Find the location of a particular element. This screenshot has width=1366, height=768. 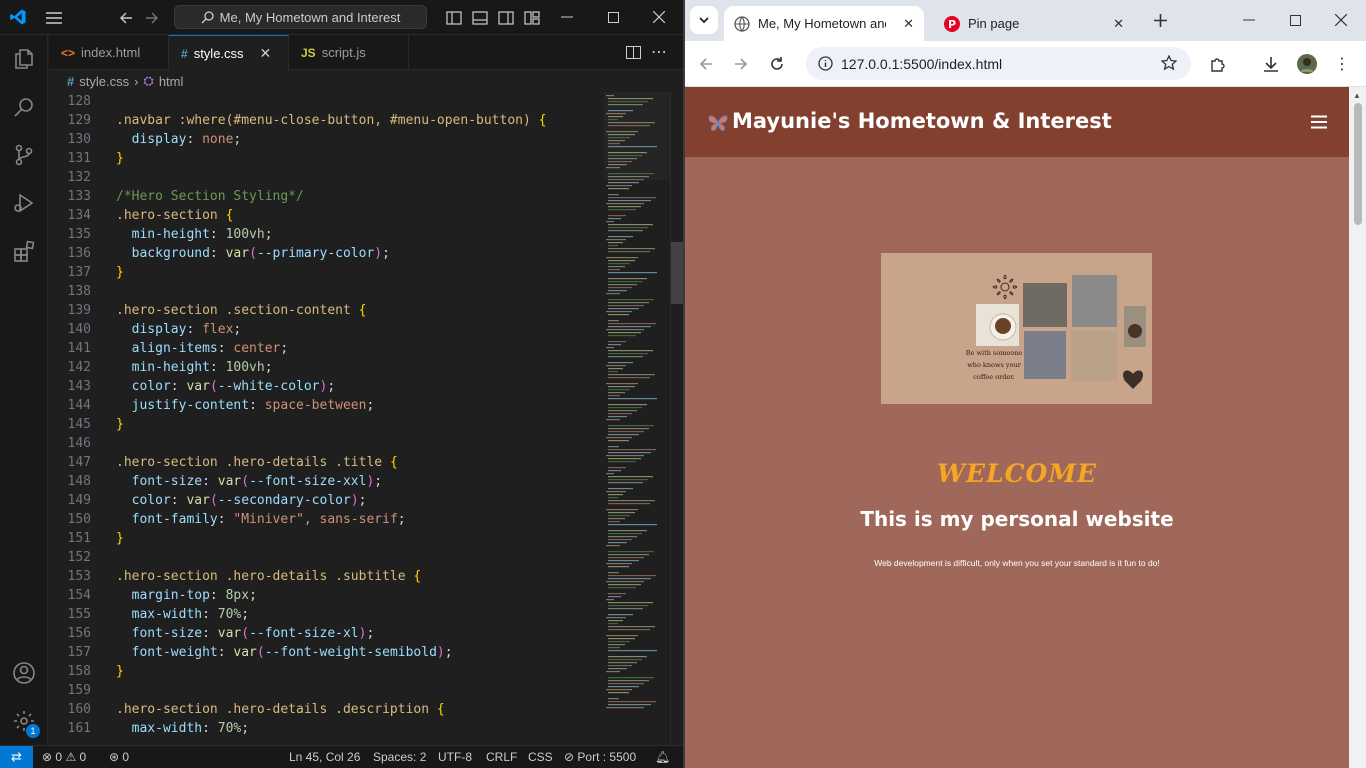

vertical-scrollbar is located at coordinates (676, 418).